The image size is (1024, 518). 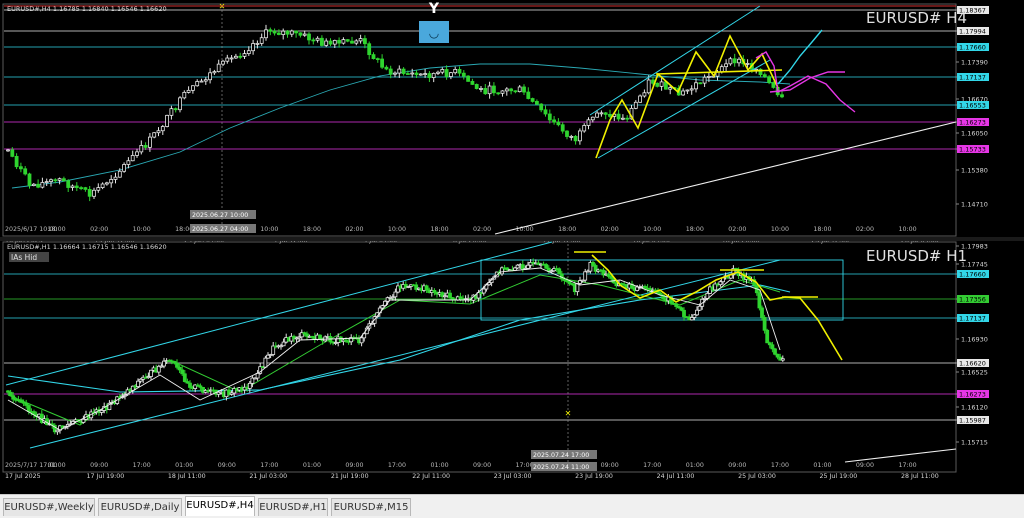 I want to click on h1-time-label: 21 Jul 19:00, so click(x=350, y=476).